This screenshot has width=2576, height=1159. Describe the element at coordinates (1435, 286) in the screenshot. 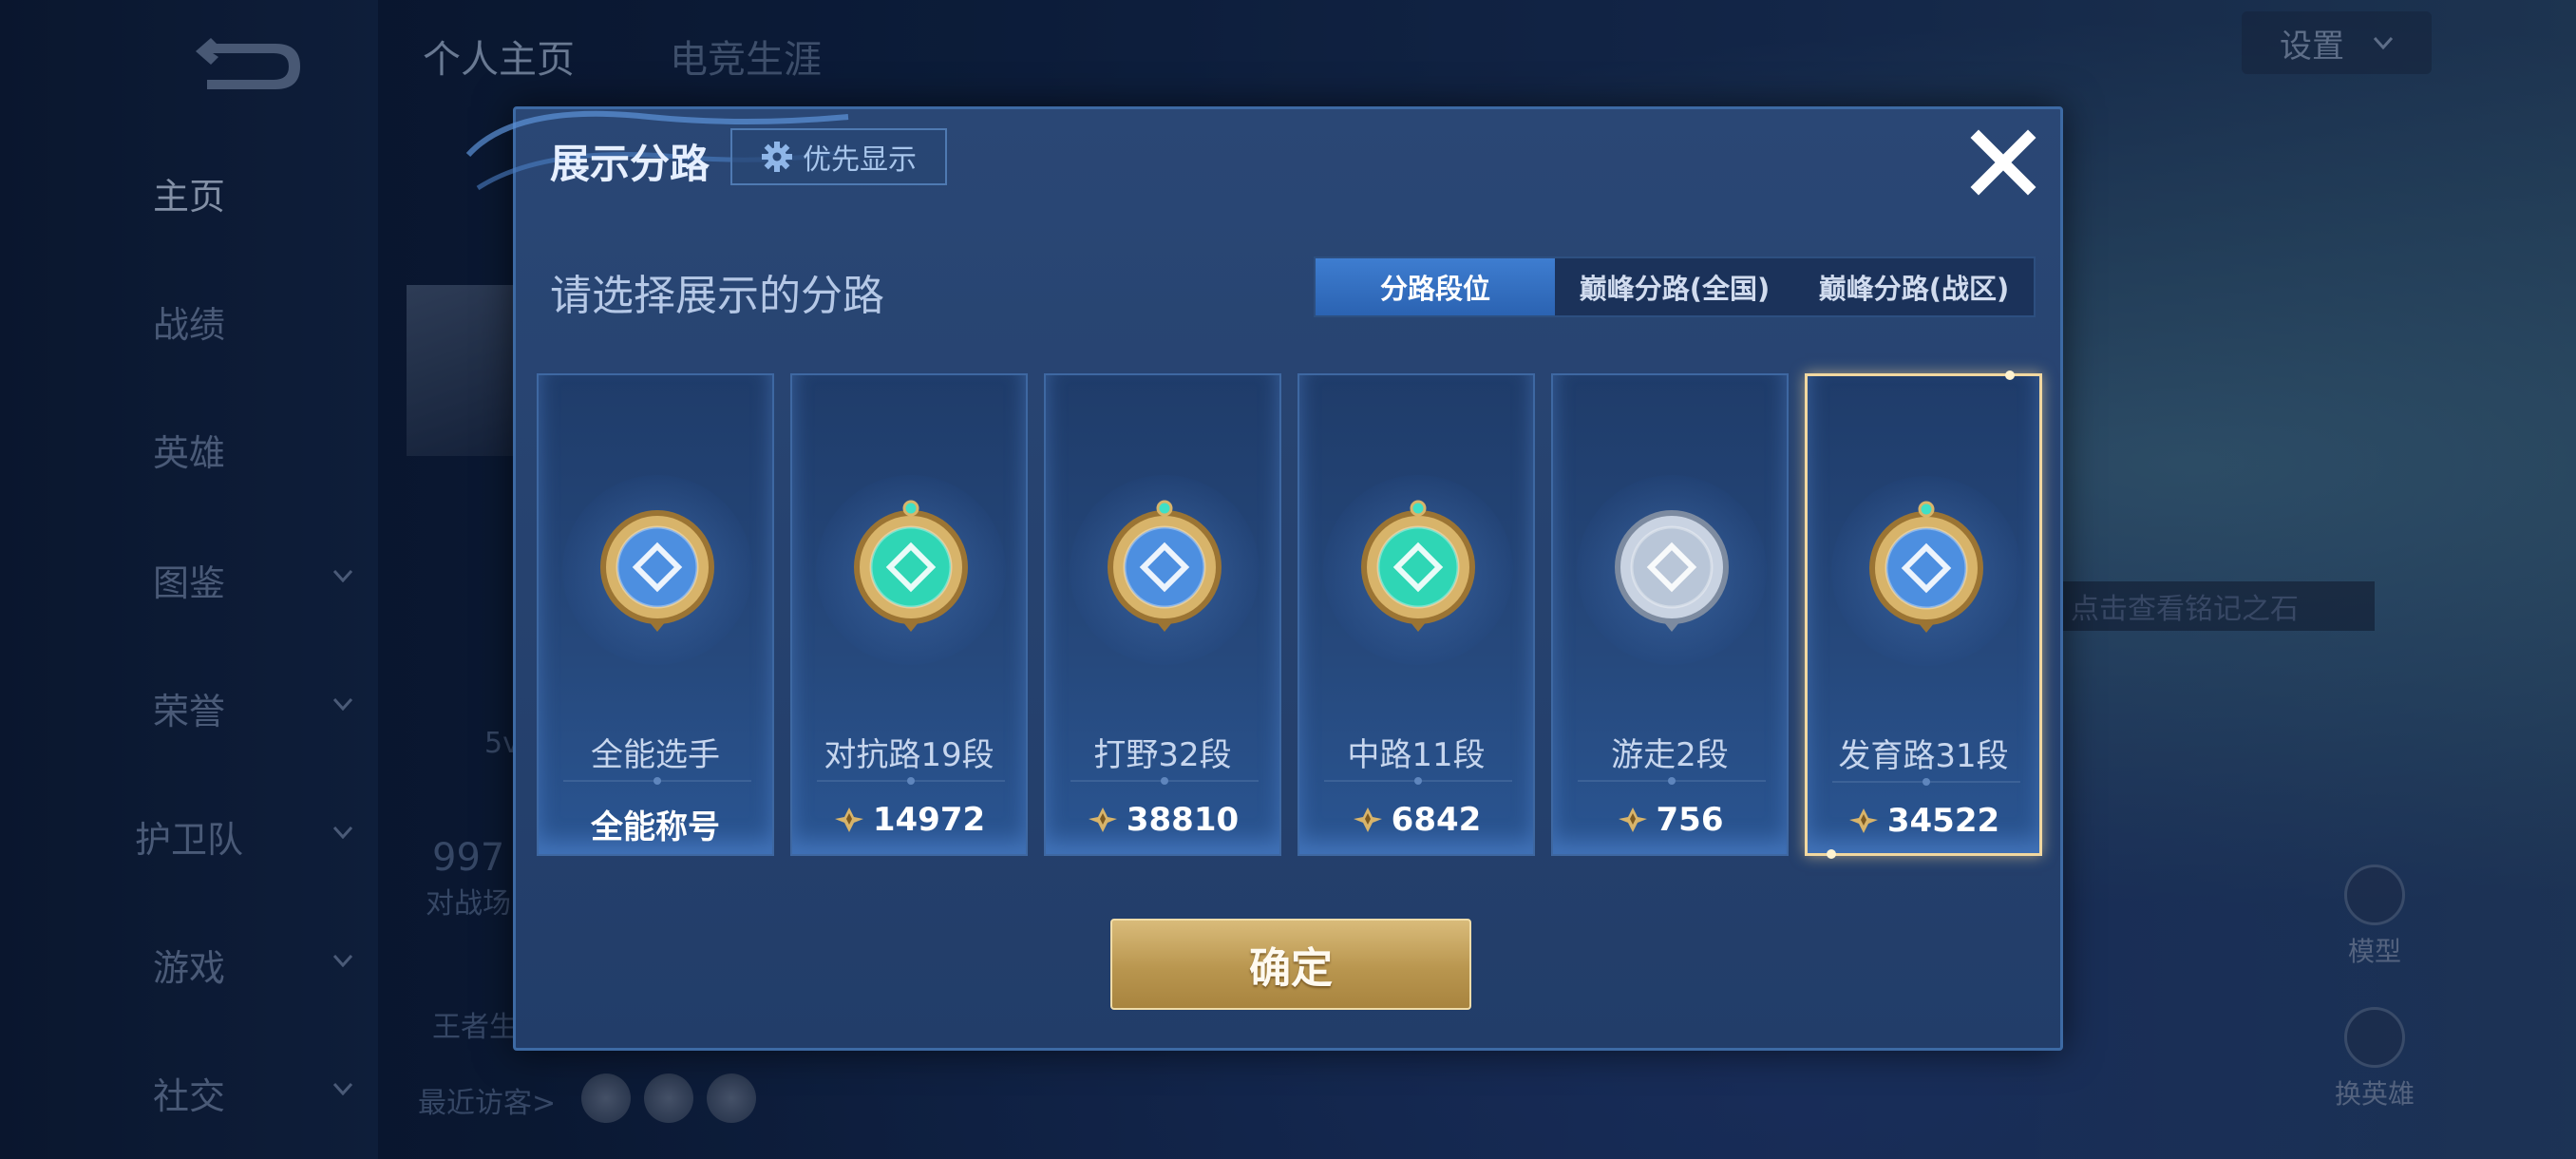

I see `tab-lane-rank: 分路段位` at that location.